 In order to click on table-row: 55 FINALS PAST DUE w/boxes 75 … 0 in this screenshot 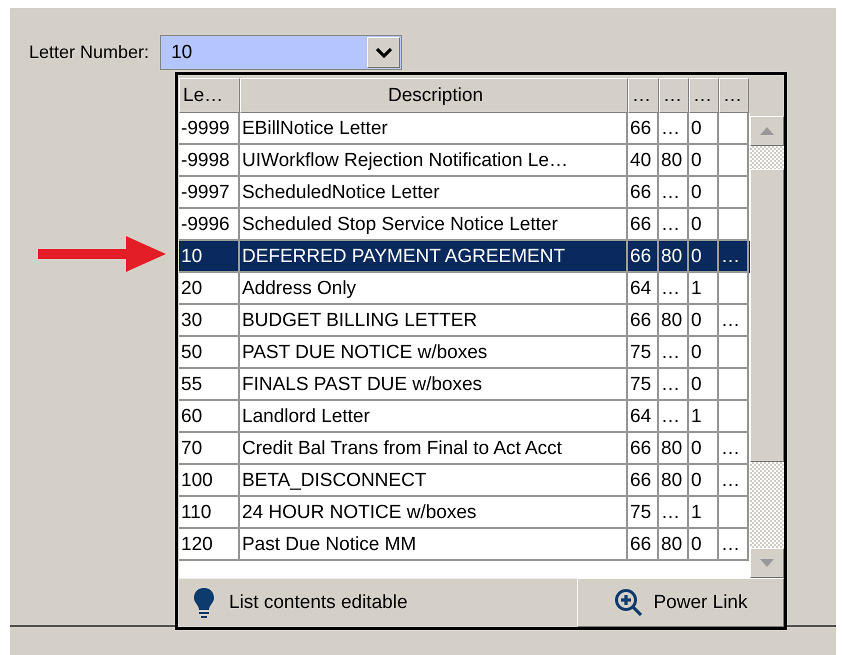, I will do `click(464, 385)`.